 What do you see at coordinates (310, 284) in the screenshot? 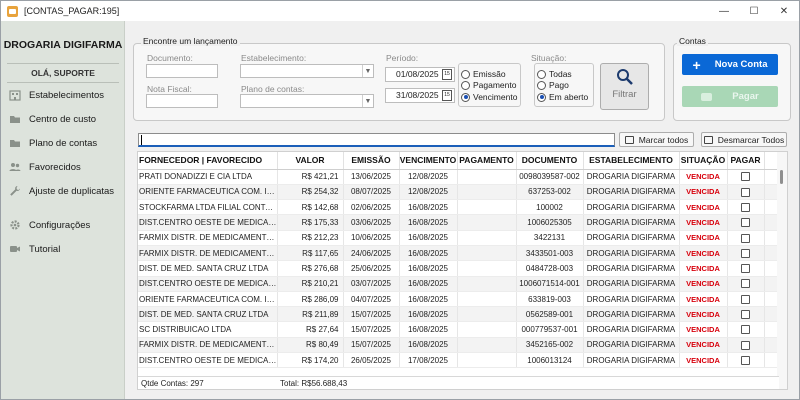
I see `cell-valor: R$ 210,21` at bounding box center [310, 284].